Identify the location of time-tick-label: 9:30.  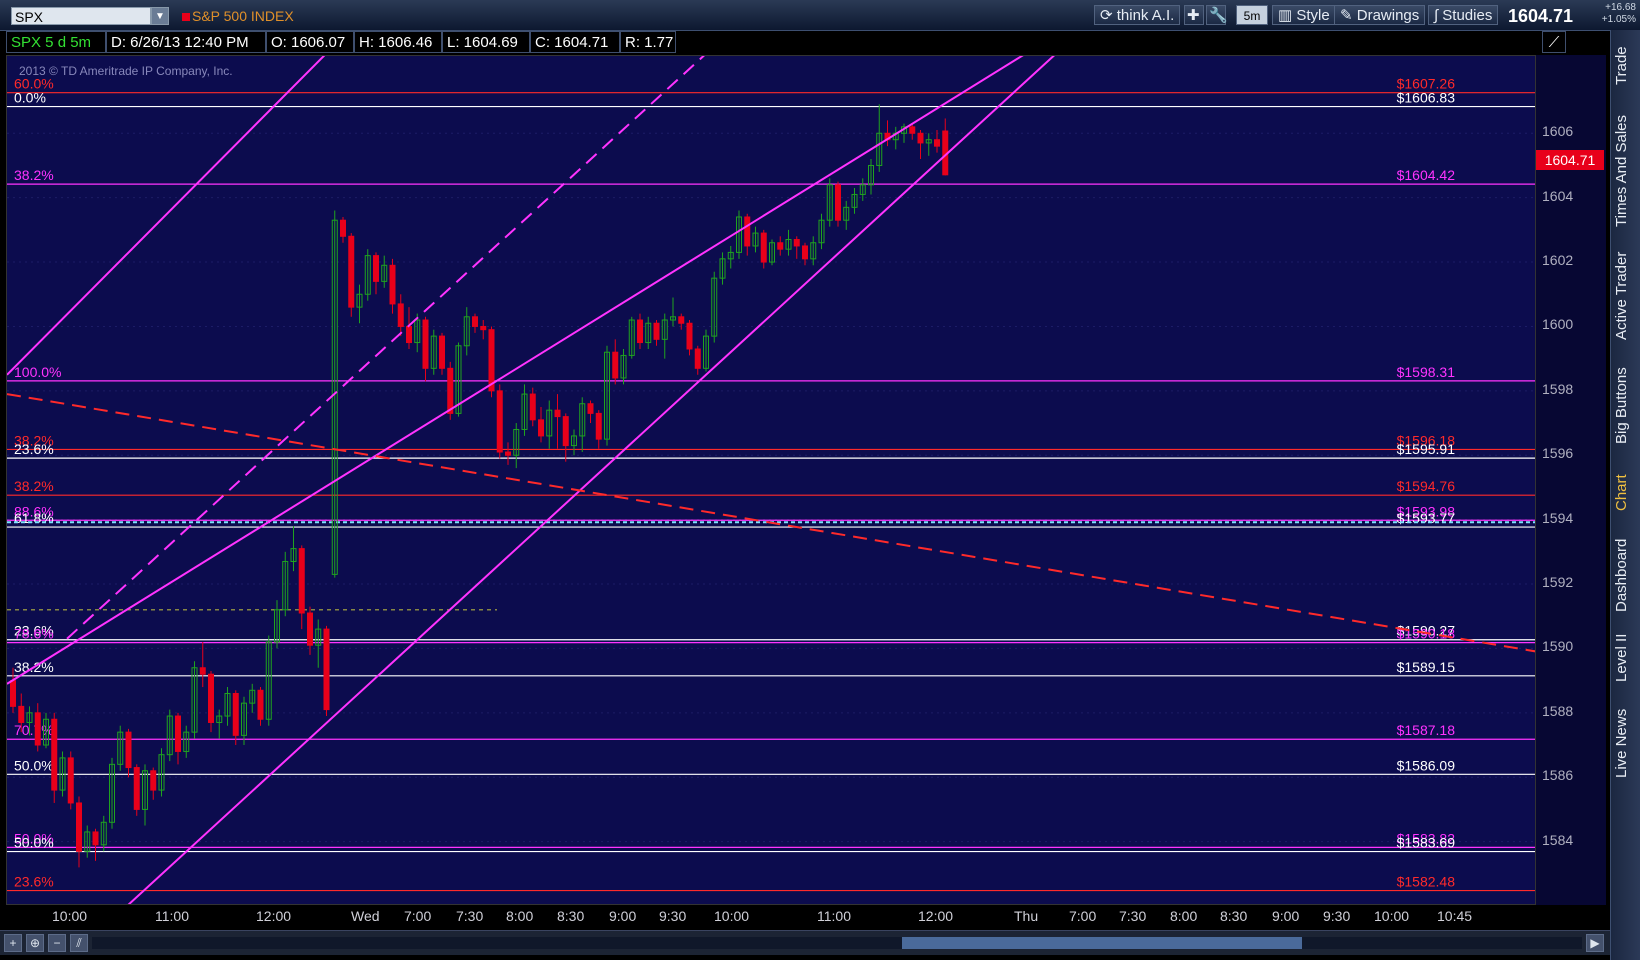
(673, 916).